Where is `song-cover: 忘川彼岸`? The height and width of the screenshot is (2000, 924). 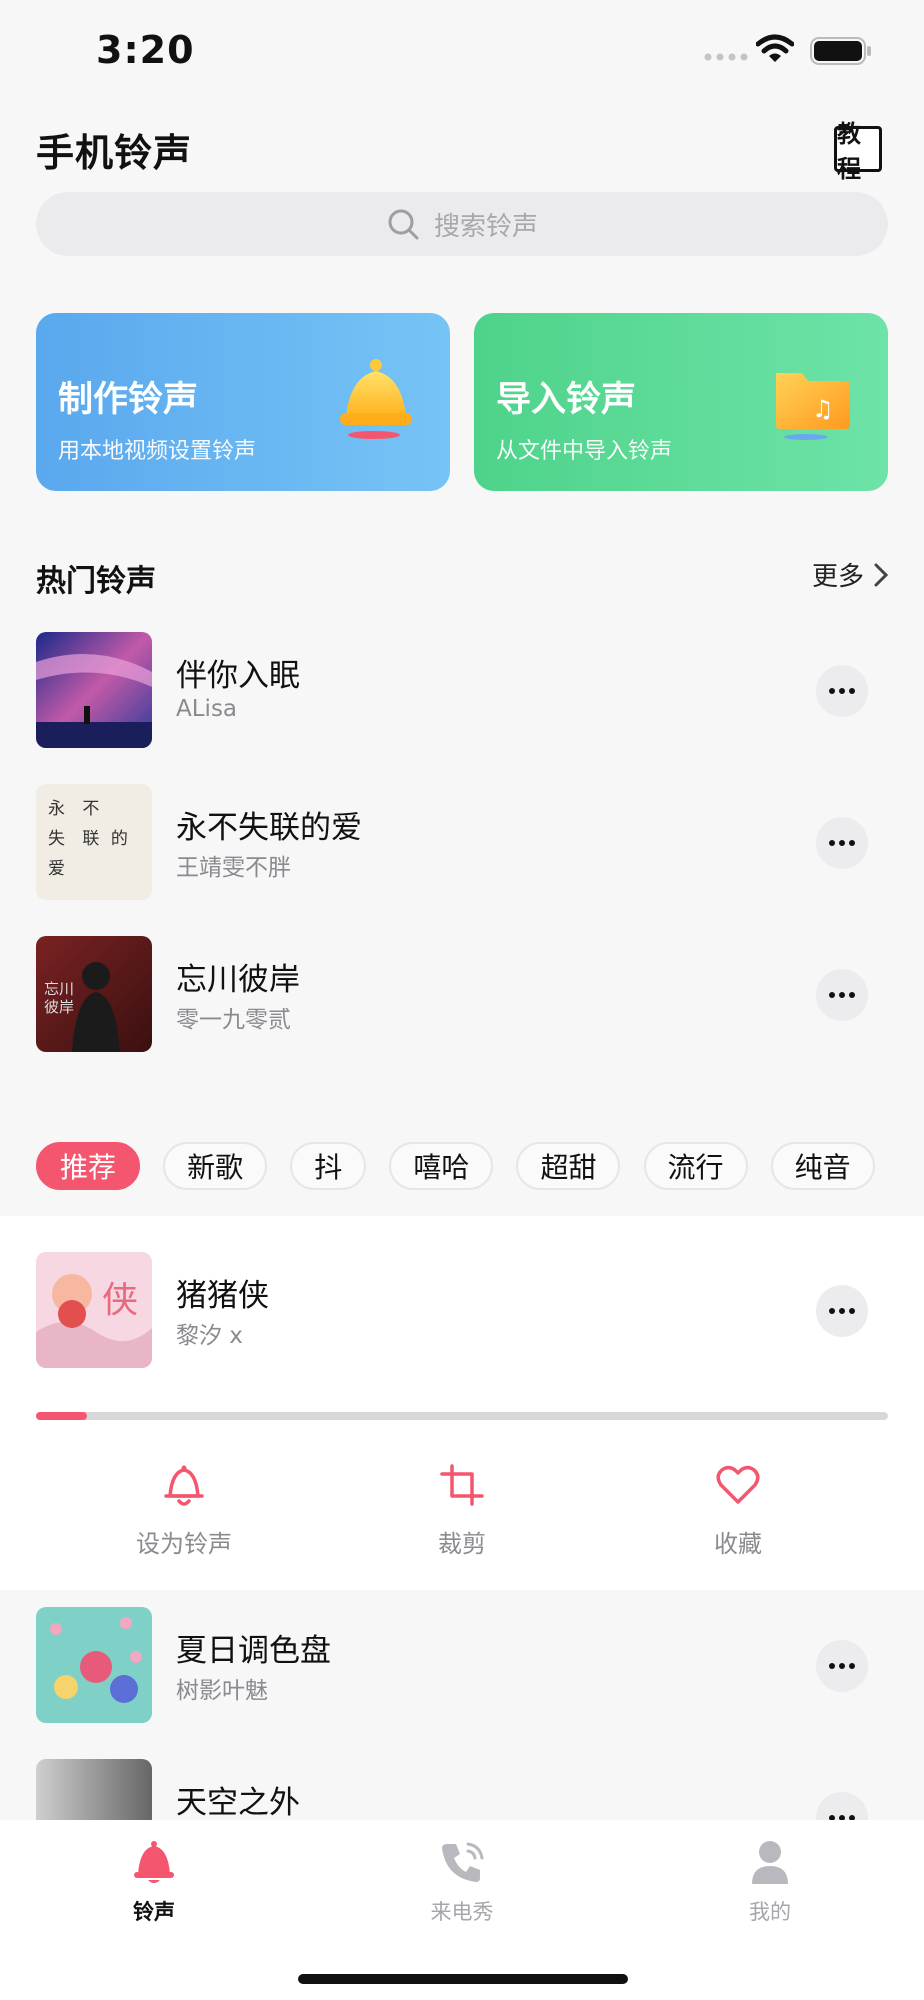
song-cover: 忘川彼岸 is located at coordinates (94, 994).